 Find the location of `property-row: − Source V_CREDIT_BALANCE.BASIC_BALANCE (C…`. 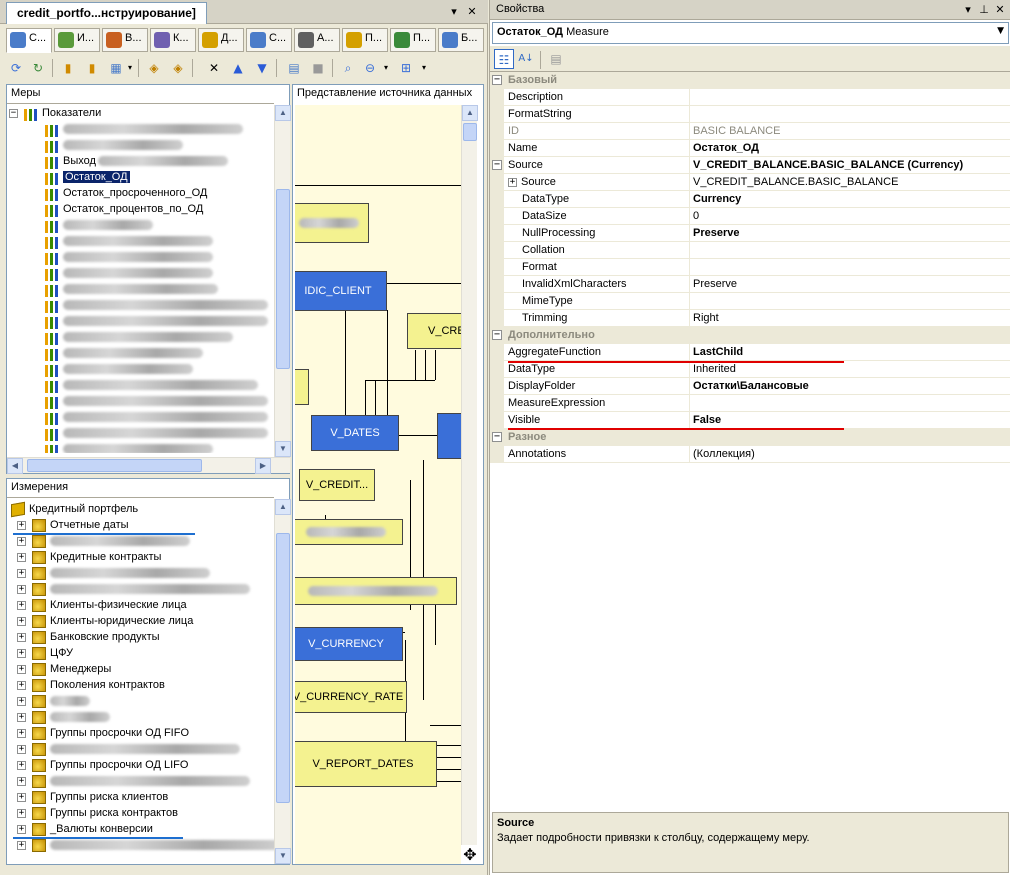

property-row: − Source V_CREDIT_BALANCE.BASIC_BALANCE (C… is located at coordinates (750, 165).